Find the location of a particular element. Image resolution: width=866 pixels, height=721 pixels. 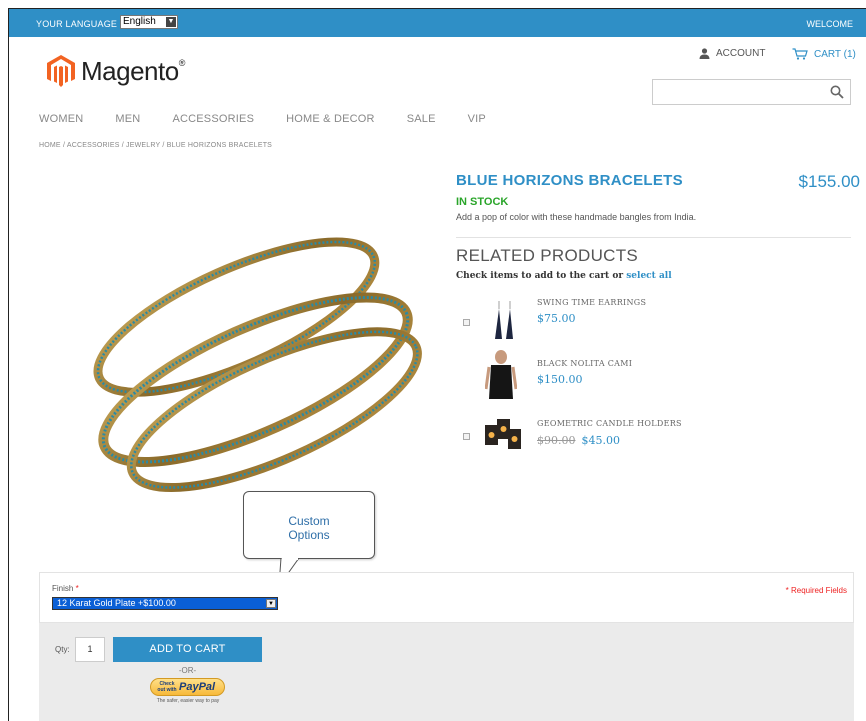

related-item-price: $150.00 is located at coordinates (560, 379).